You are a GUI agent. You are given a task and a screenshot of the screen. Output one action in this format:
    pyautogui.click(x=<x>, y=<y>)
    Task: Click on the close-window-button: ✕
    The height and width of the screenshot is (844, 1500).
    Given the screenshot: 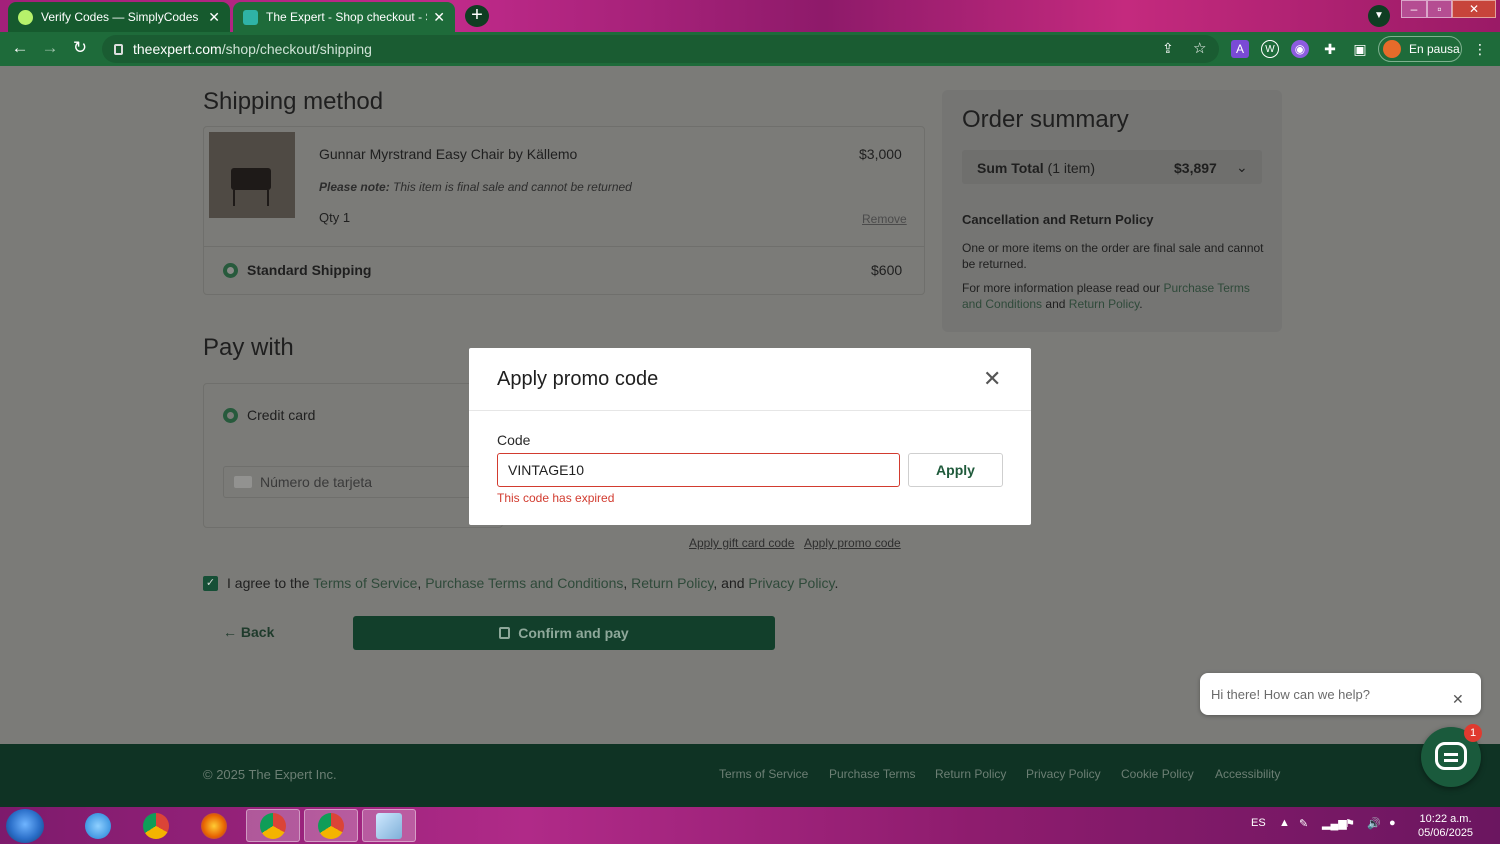 What is the action you would take?
    pyautogui.click(x=1474, y=9)
    